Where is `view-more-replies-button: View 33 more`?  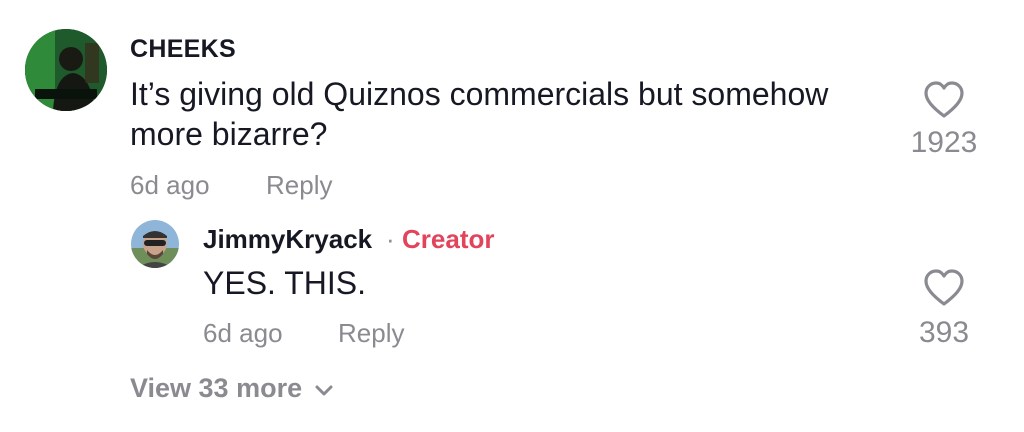 view-more-replies-button: View 33 more is located at coordinates (232, 388).